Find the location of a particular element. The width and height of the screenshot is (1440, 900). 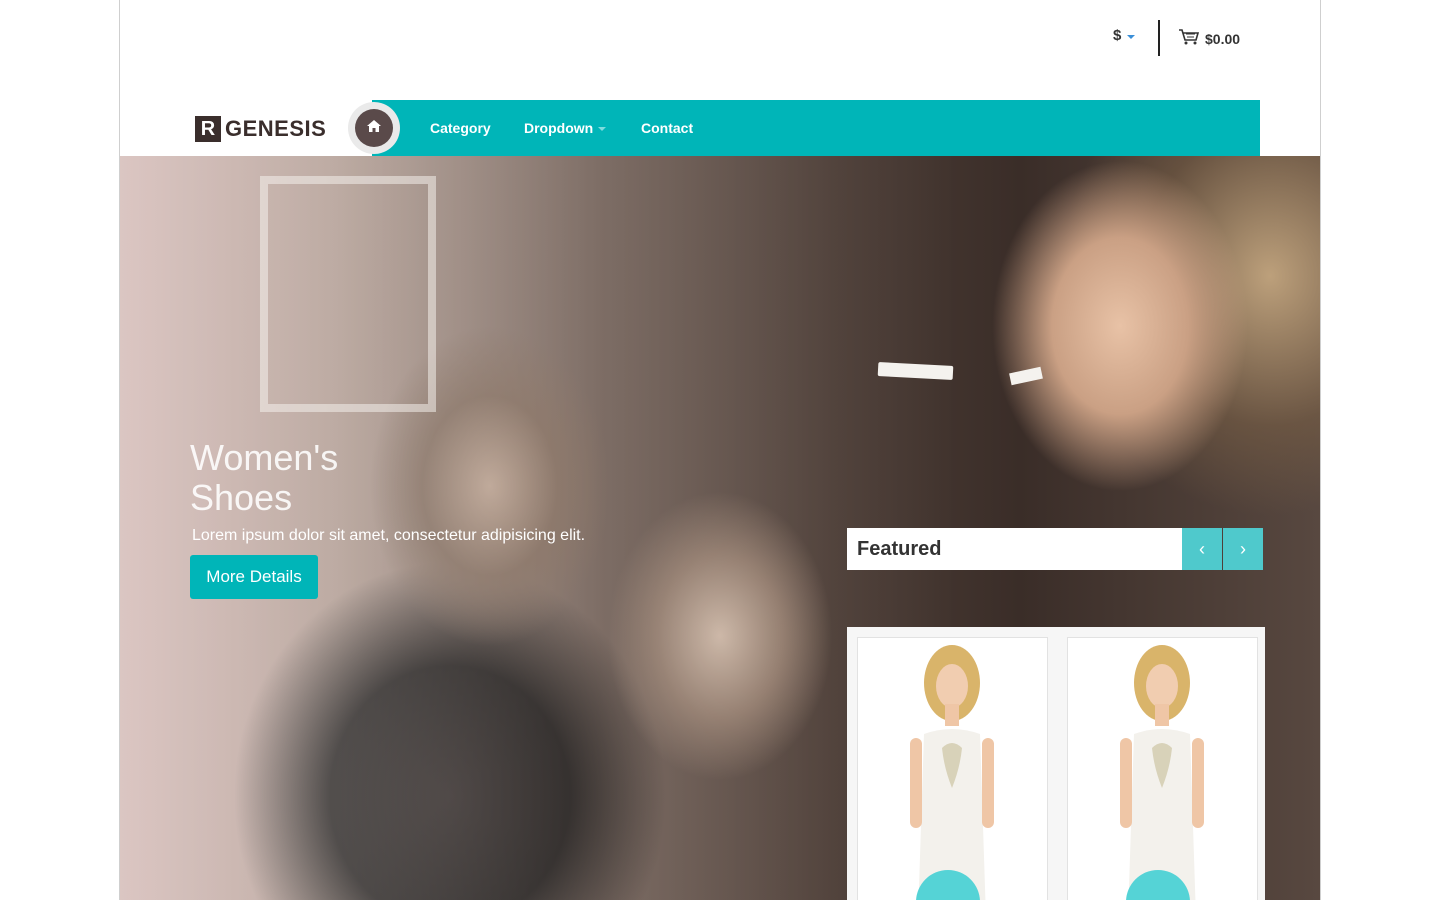

chevron-left-icon: ‹ is located at coordinates (1202, 548).